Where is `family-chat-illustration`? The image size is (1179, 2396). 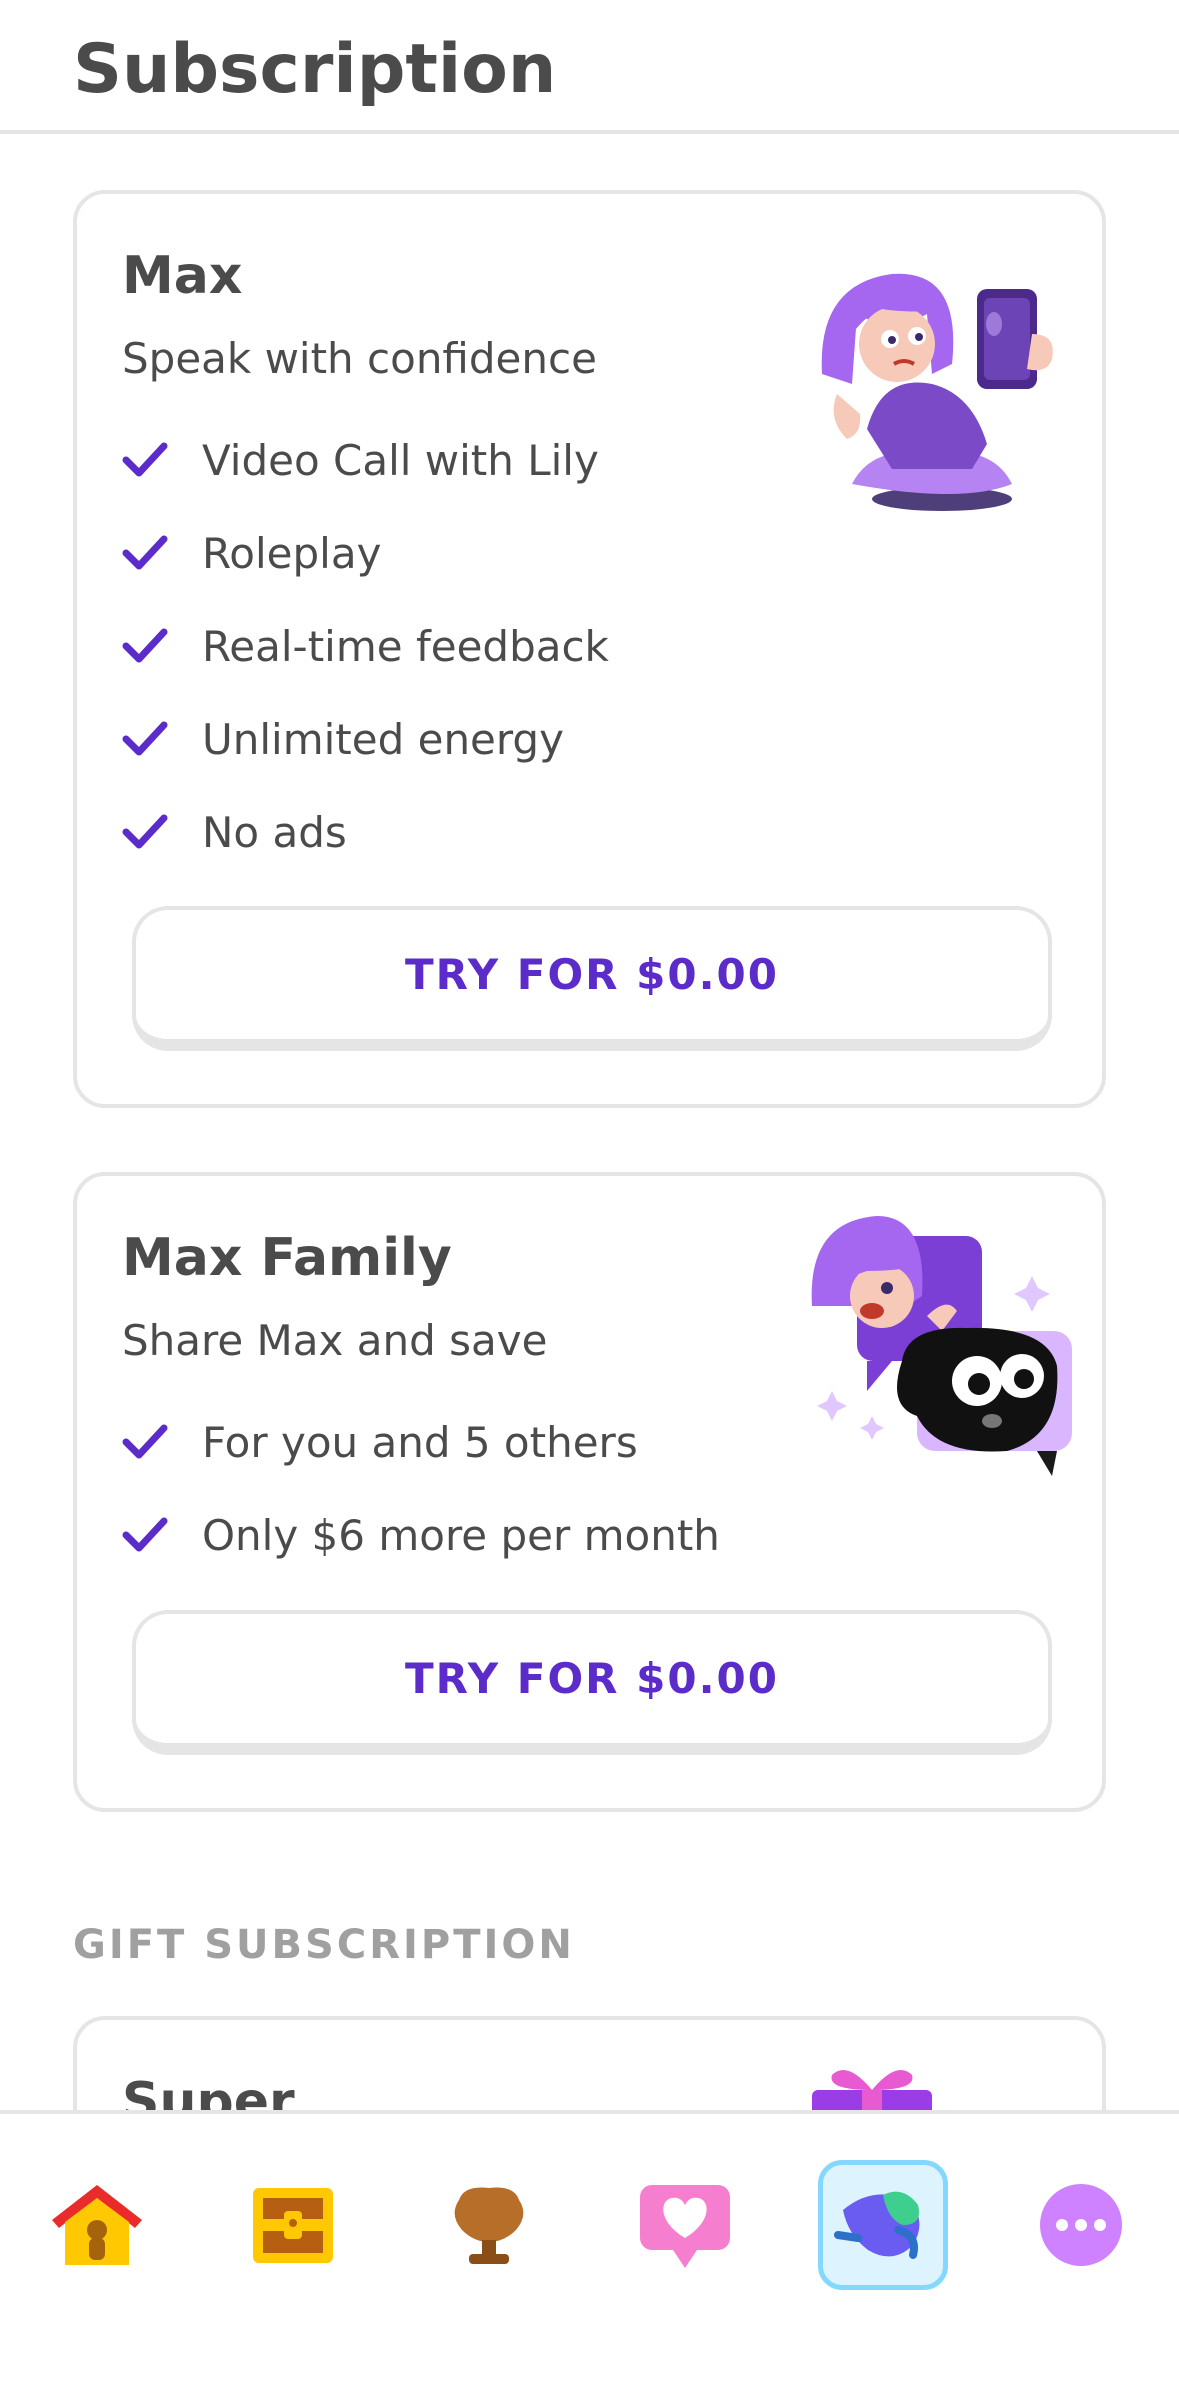
family-chat-illustration is located at coordinates (941, 1346).